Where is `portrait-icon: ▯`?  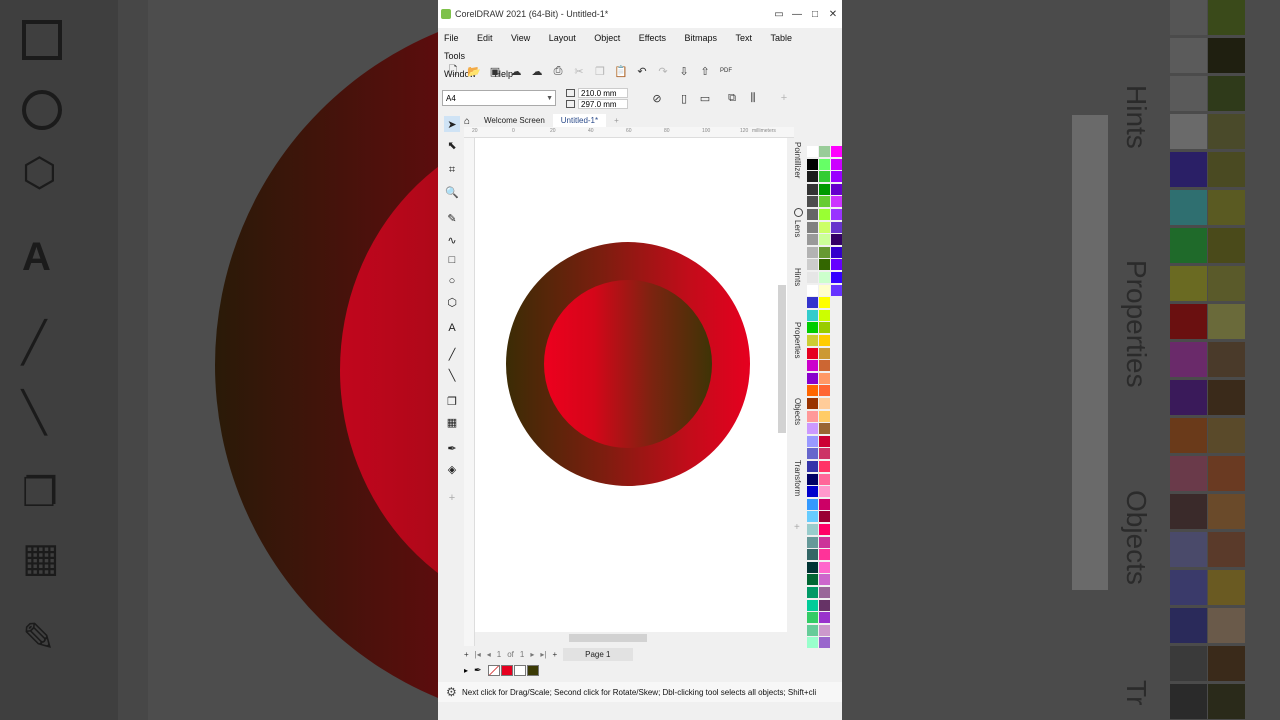 portrait-icon: ▯ is located at coordinates (684, 98).